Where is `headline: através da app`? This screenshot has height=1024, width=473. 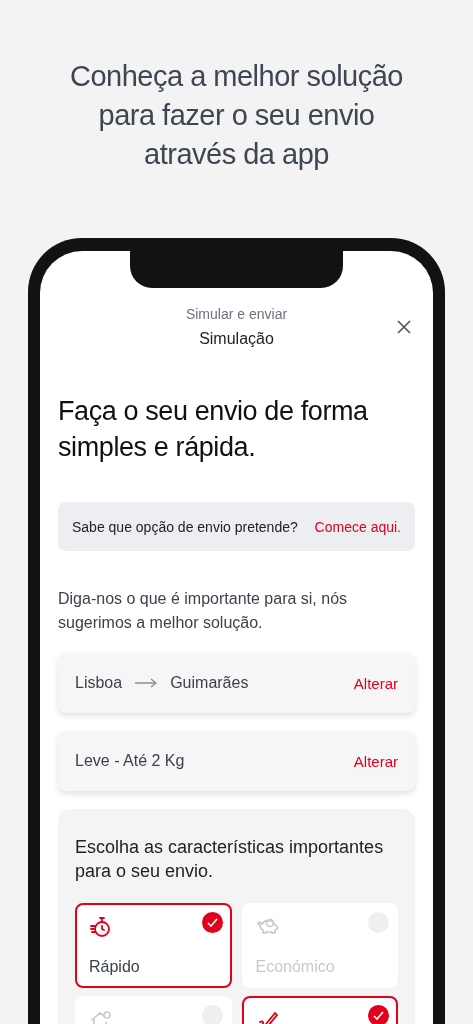 headline: através da app is located at coordinates (236, 154).